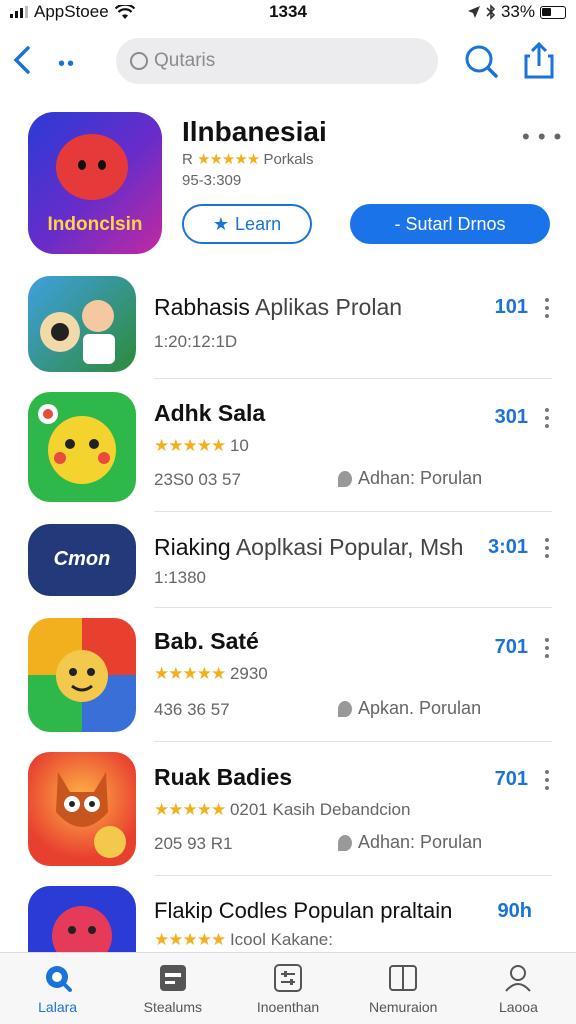  I want to click on app-icon: Cmon, so click(82, 560).